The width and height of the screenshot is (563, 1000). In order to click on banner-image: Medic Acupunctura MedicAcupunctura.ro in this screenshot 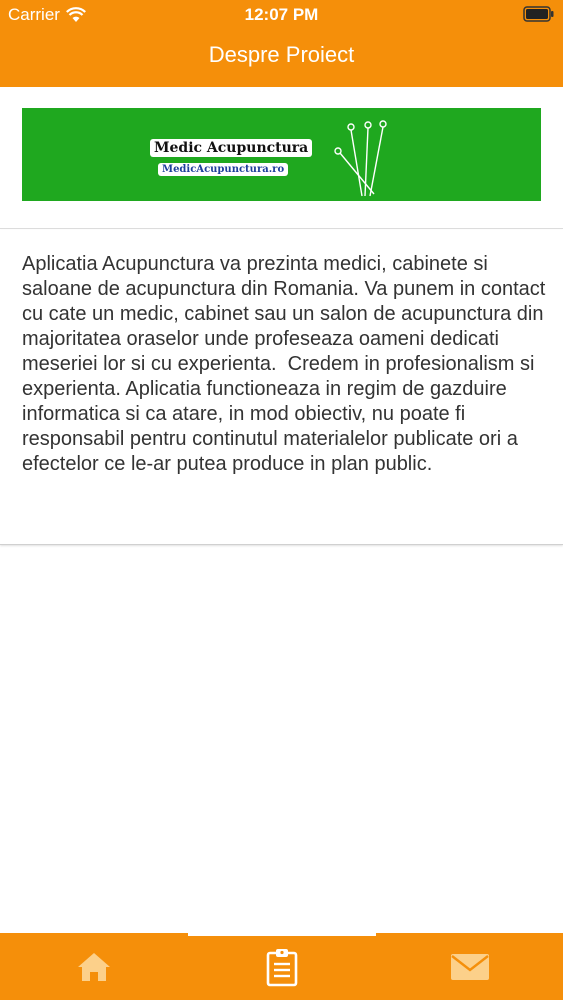, I will do `click(281, 154)`.